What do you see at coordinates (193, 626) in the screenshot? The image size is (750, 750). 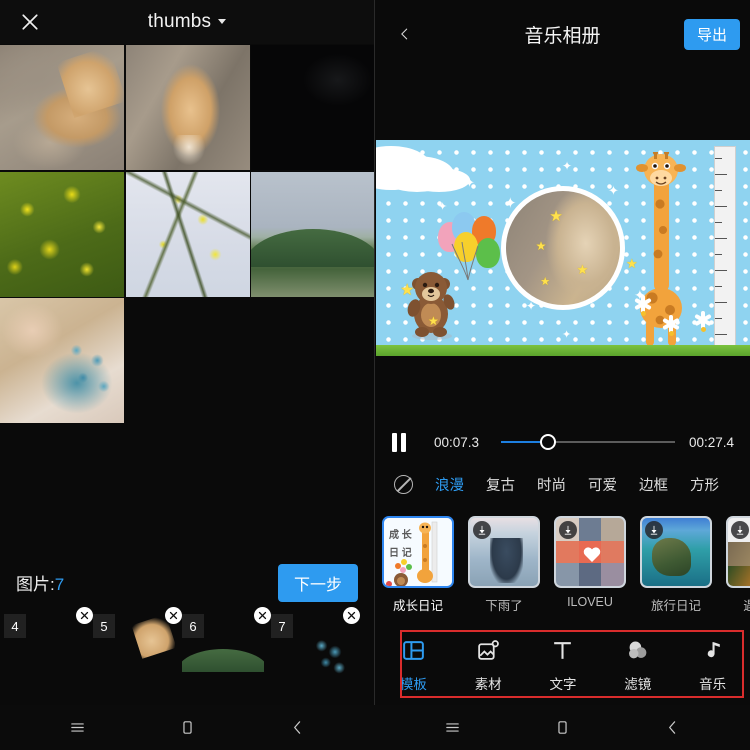 I see `selected-index: 6` at bounding box center [193, 626].